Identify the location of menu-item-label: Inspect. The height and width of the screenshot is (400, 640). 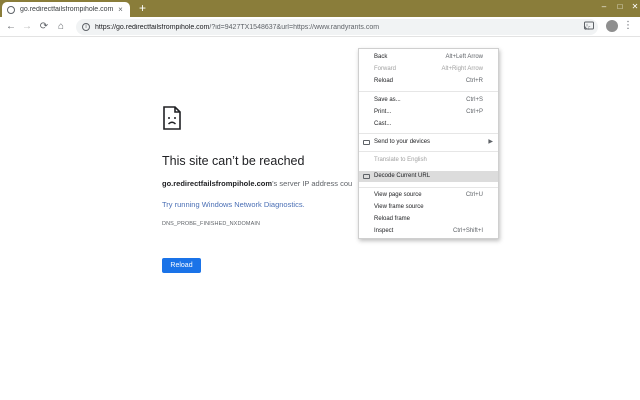
(384, 231).